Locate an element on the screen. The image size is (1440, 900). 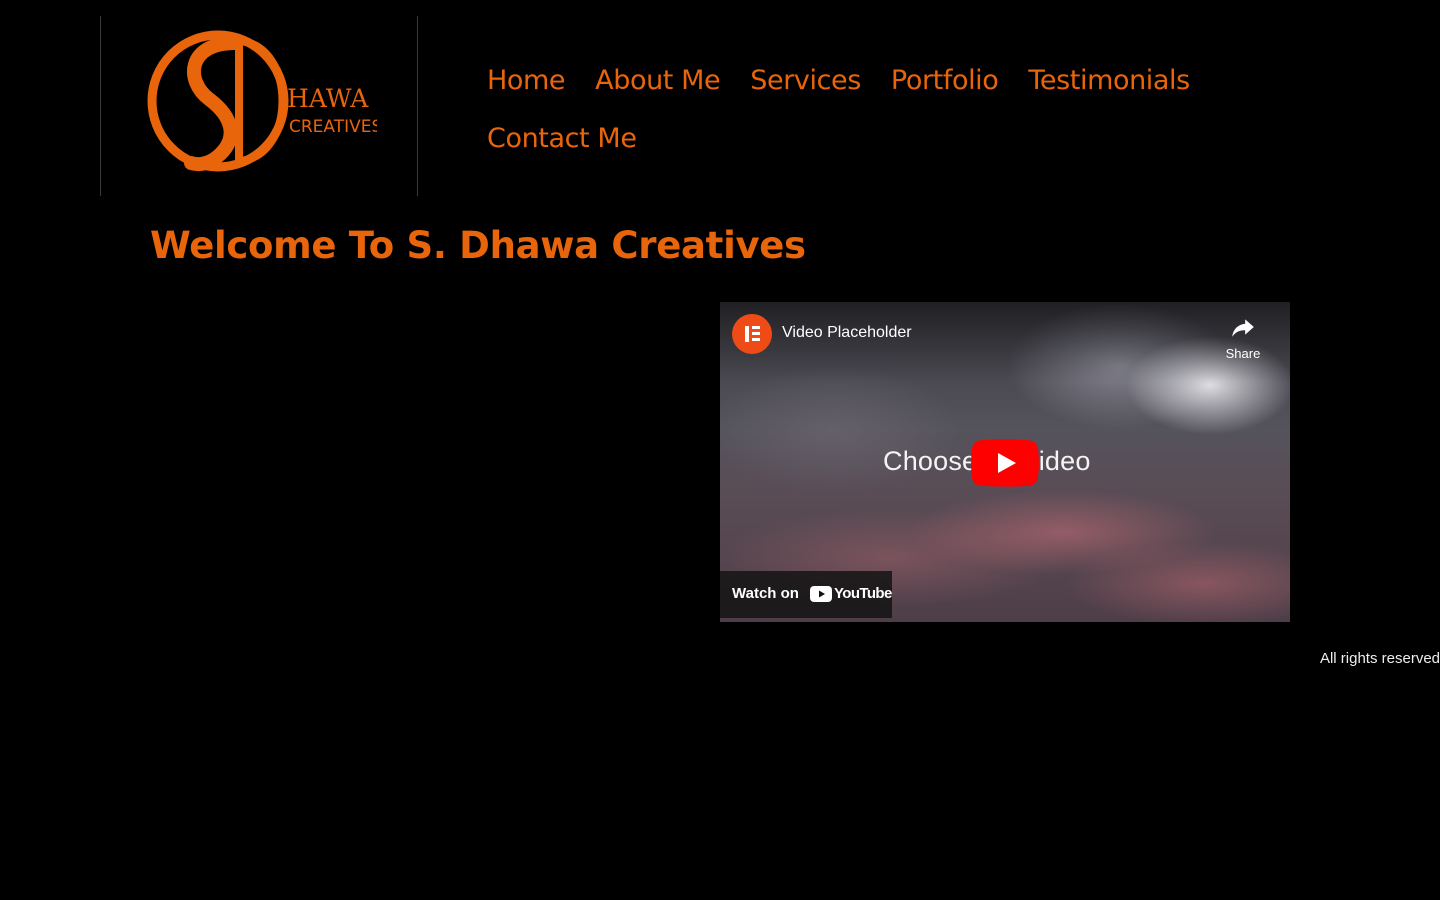
logo-container: HAWA CREATIVES is located at coordinates (259, 106).